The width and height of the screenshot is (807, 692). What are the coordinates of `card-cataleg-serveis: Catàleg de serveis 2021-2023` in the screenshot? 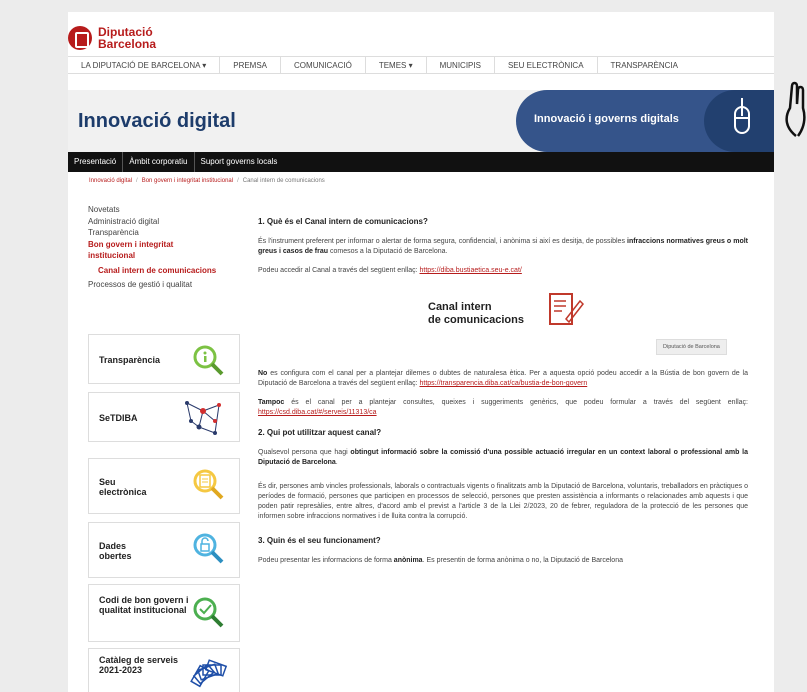 It's located at (164, 670).